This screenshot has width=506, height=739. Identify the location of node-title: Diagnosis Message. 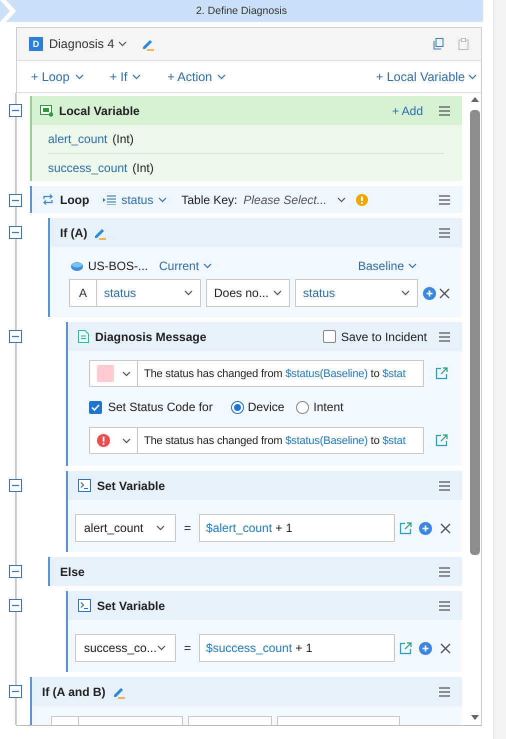
(150, 337).